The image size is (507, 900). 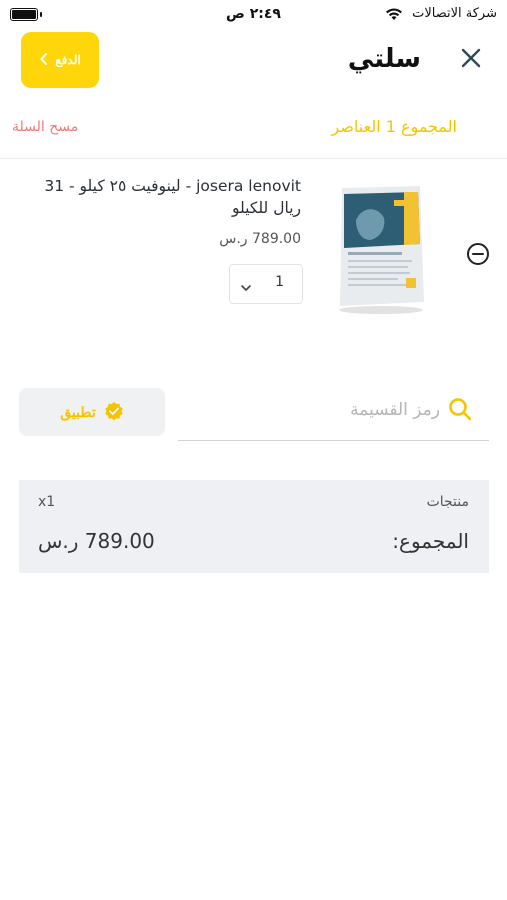 What do you see at coordinates (478, 254) in the screenshot?
I see `minus-circle-icon` at bounding box center [478, 254].